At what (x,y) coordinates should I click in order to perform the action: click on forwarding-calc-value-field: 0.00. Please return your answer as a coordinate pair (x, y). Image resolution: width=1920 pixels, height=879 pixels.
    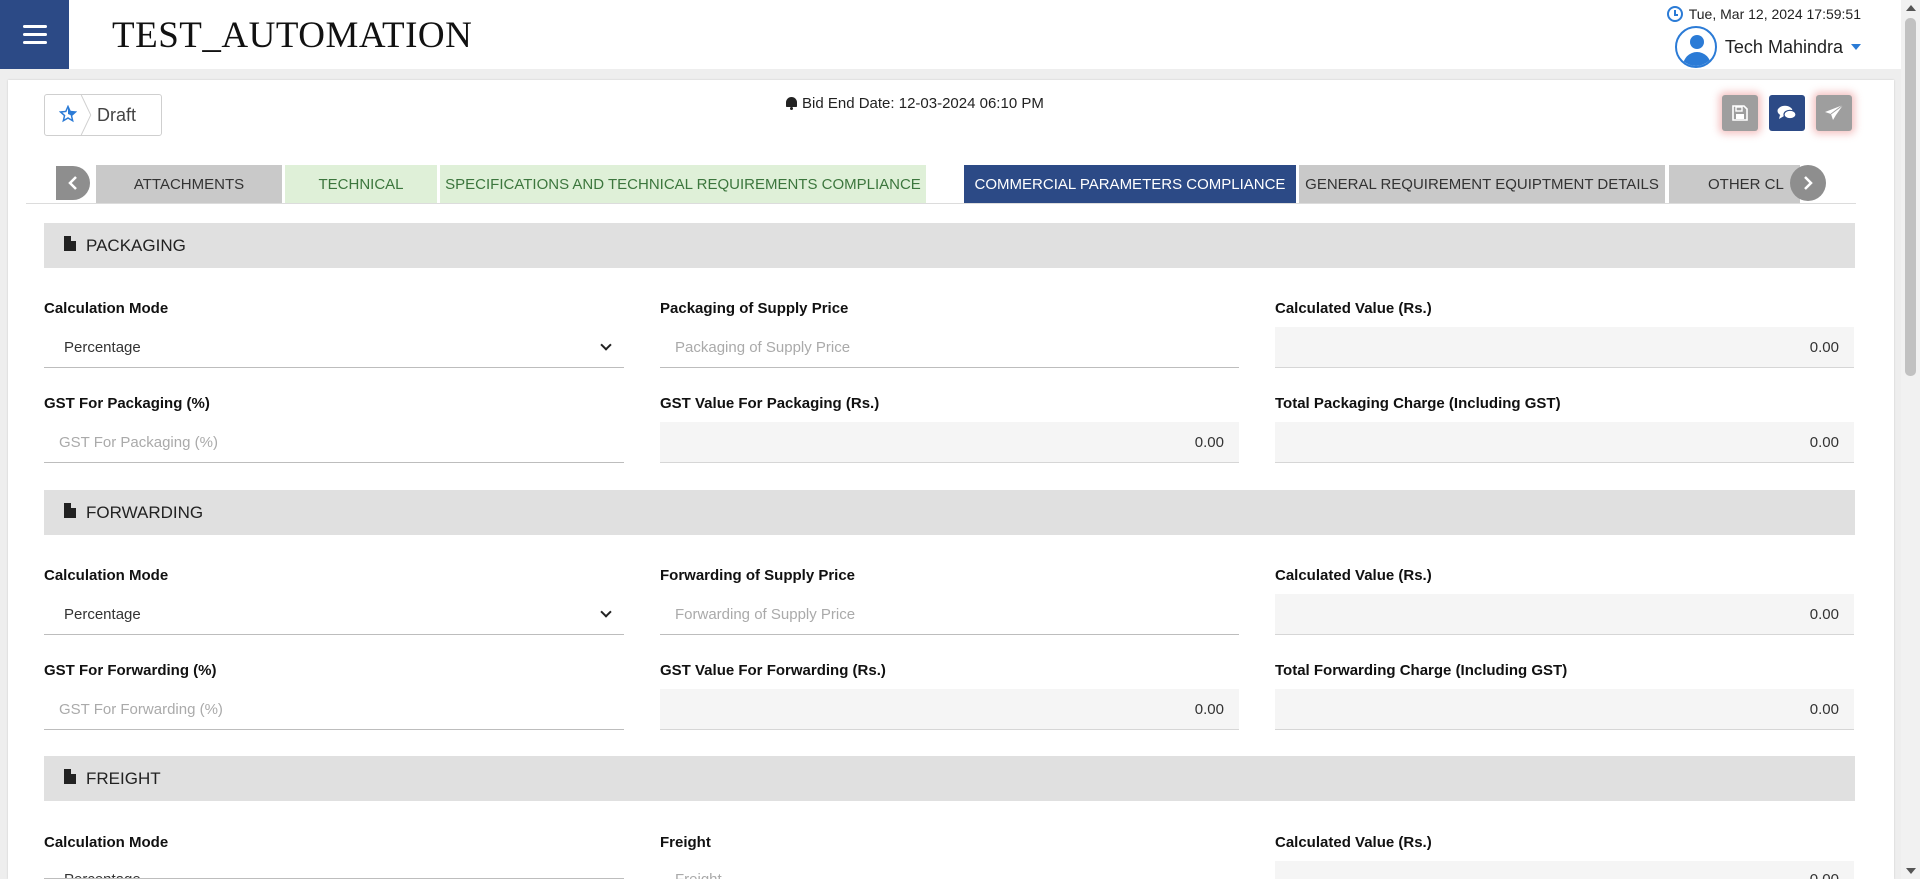
    Looking at the image, I should click on (1564, 614).